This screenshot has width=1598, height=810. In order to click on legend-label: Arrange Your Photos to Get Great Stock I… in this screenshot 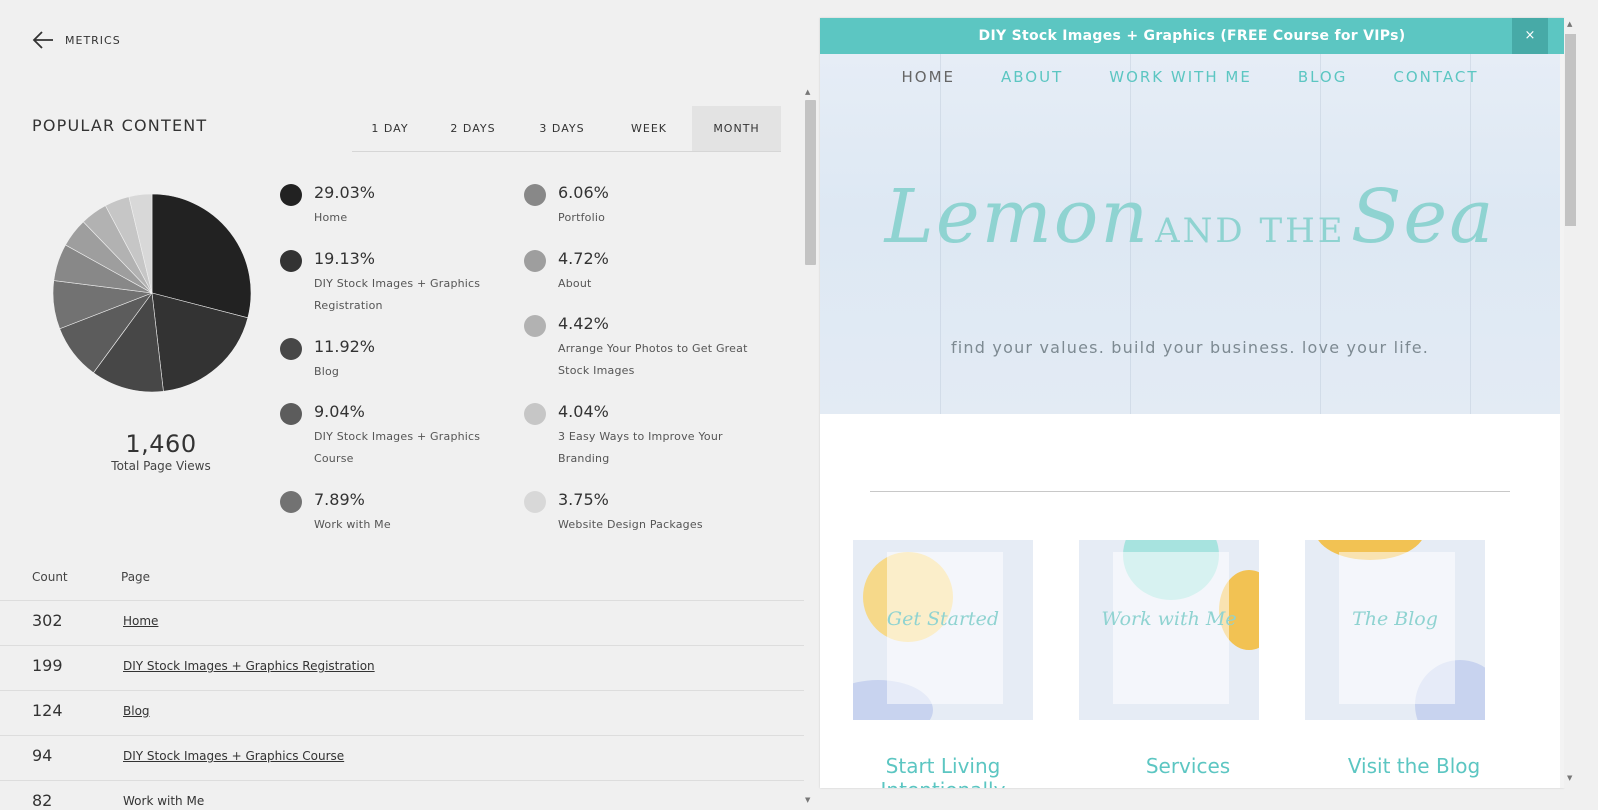, I will do `click(653, 359)`.